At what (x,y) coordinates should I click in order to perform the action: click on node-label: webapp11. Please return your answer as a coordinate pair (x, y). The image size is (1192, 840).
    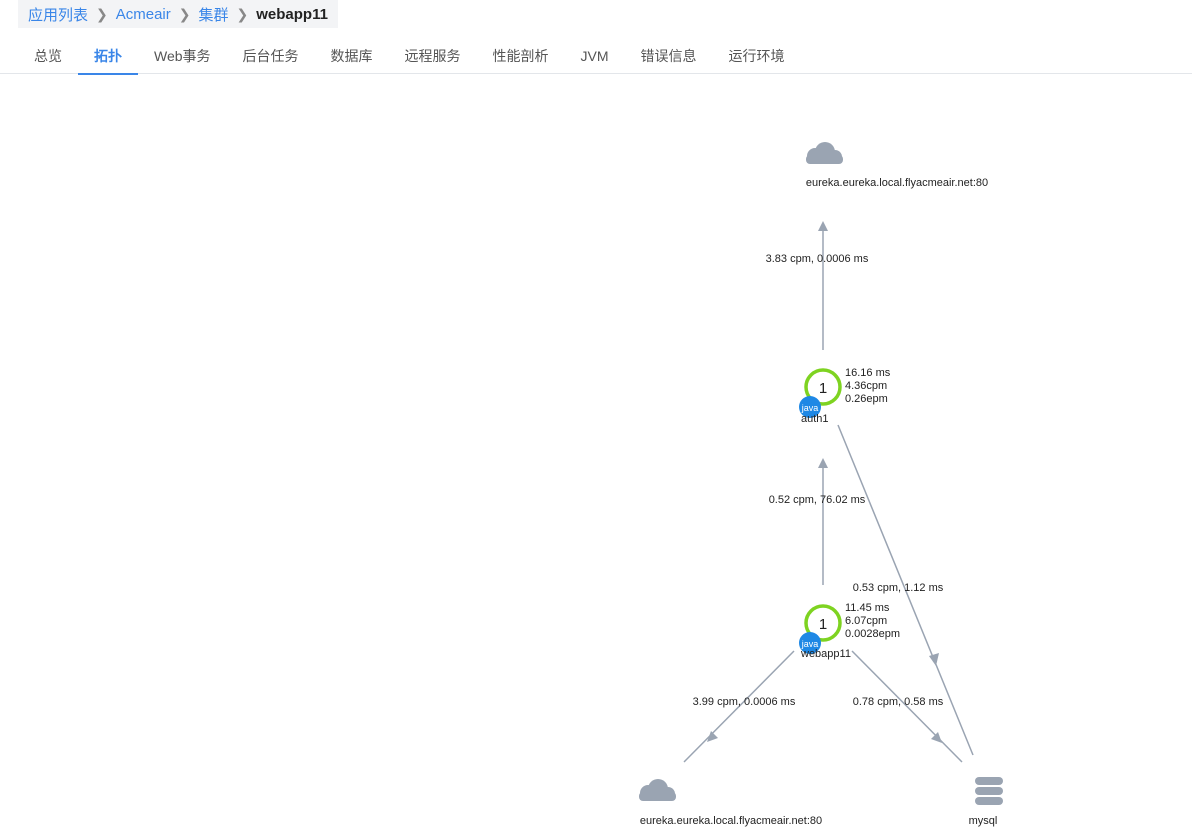
    Looking at the image, I should click on (825, 654).